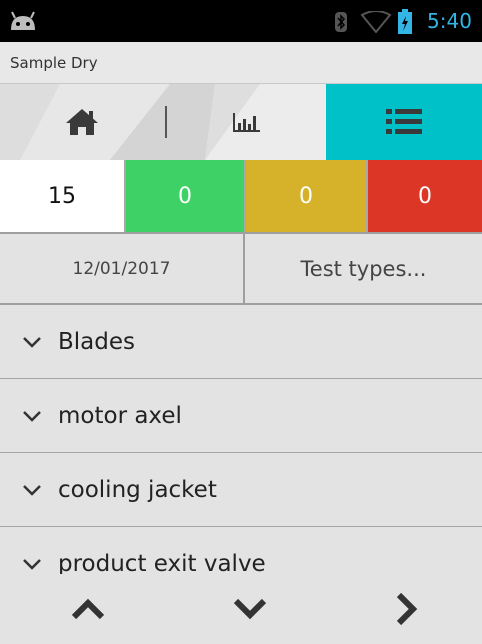 Image resolution: width=482 pixels, height=644 pixels. I want to click on nav-tabs, so click(241, 122).